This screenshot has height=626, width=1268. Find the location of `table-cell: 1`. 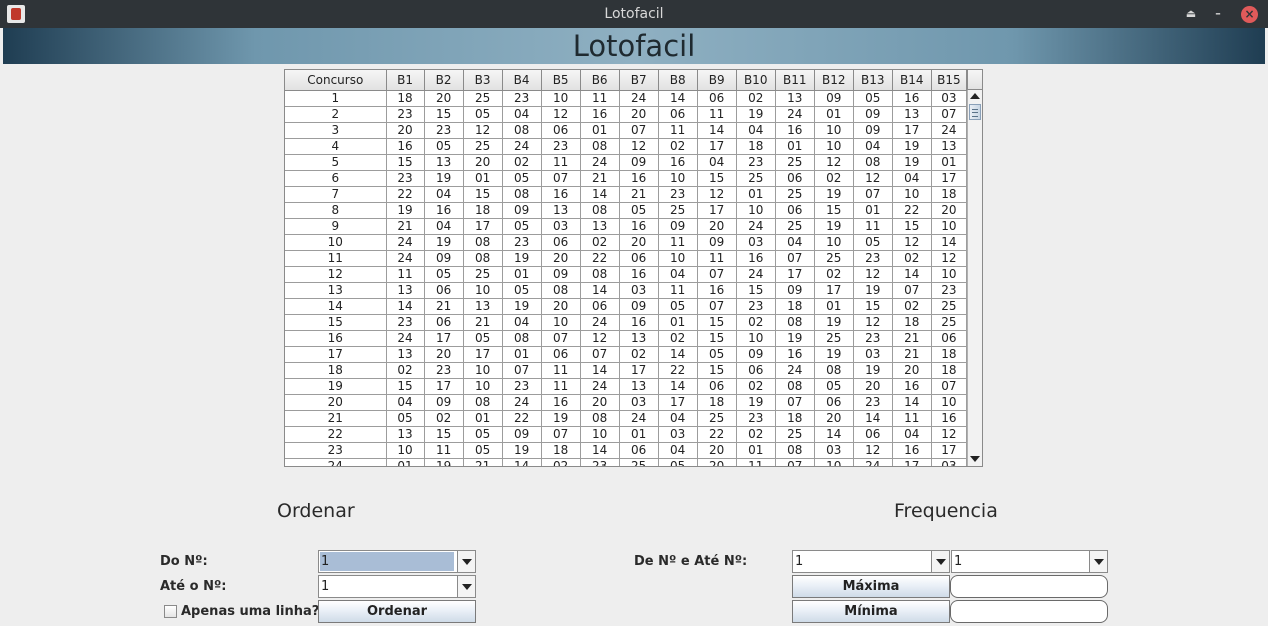

table-cell: 1 is located at coordinates (336, 98).